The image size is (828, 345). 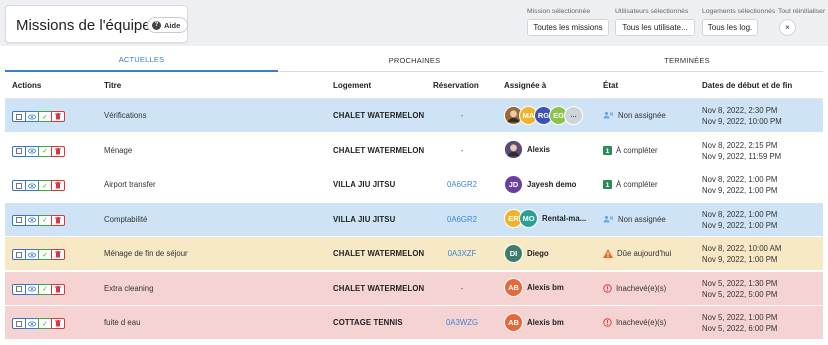 I want to click on assignee-name: Diego, so click(x=538, y=253).